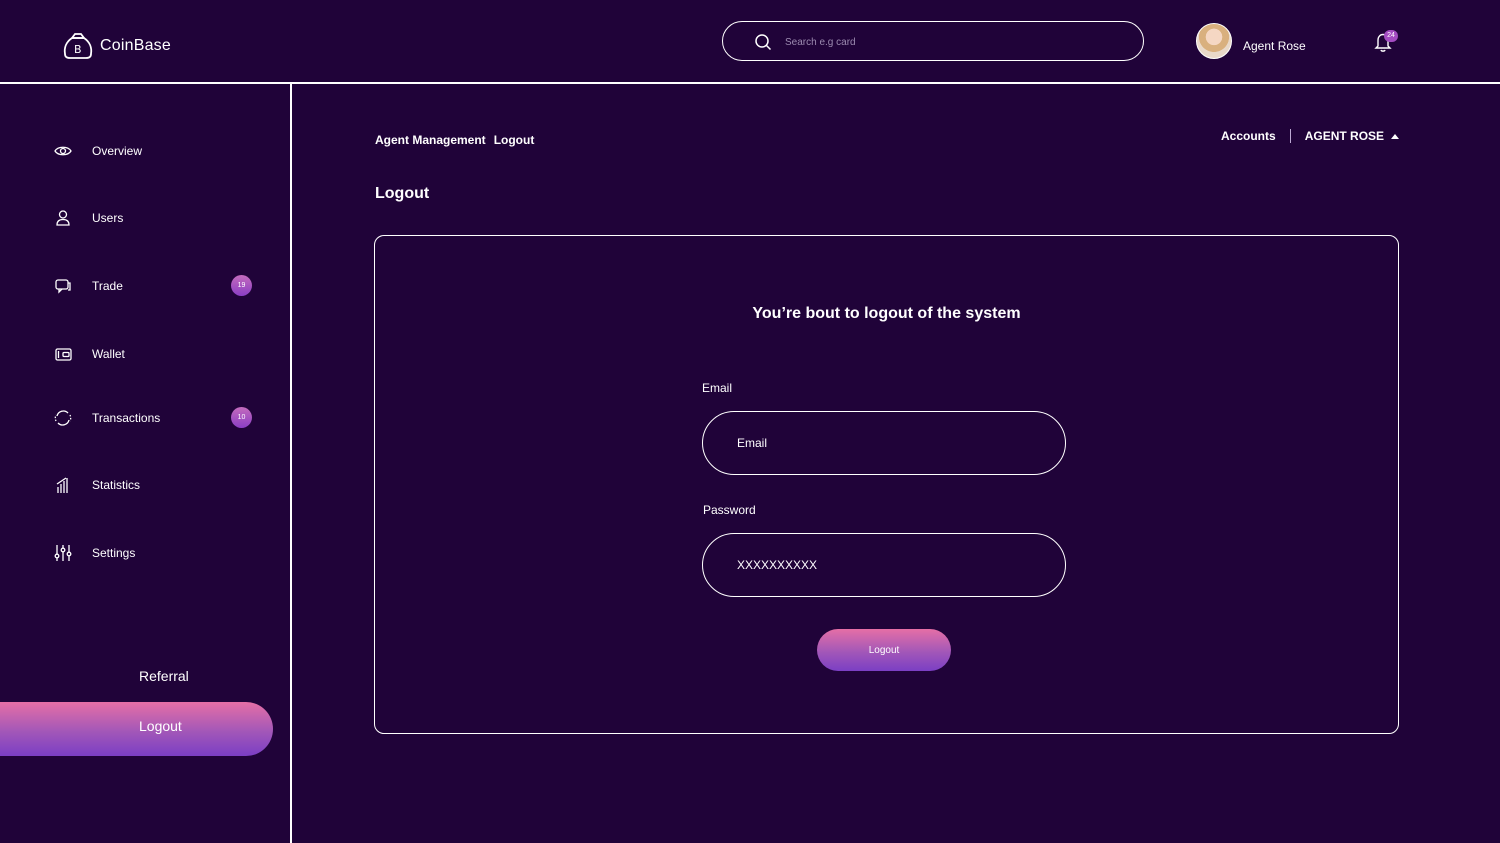  Describe the element at coordinates (78, 49) in the screenshot. I see `svg-text: B` at that location.